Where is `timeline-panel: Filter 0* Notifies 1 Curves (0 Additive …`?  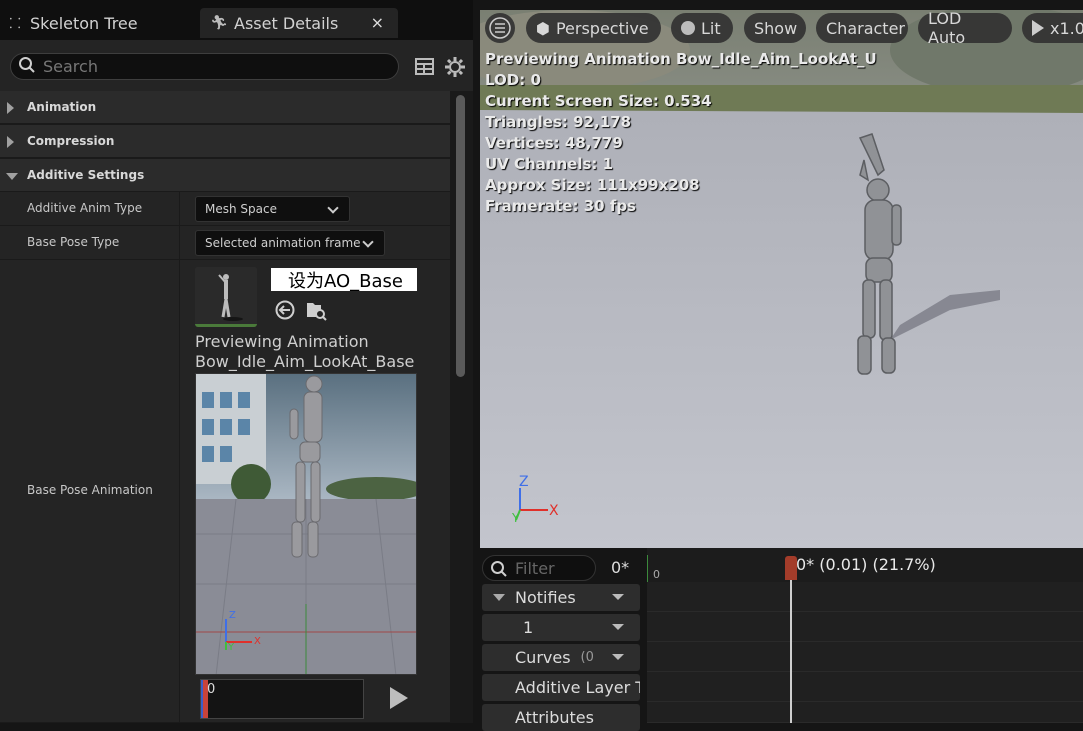
timeline-panel: Filter 0* Notifies 1 Curves (0 Additive … is located at coordinates (781, 639).